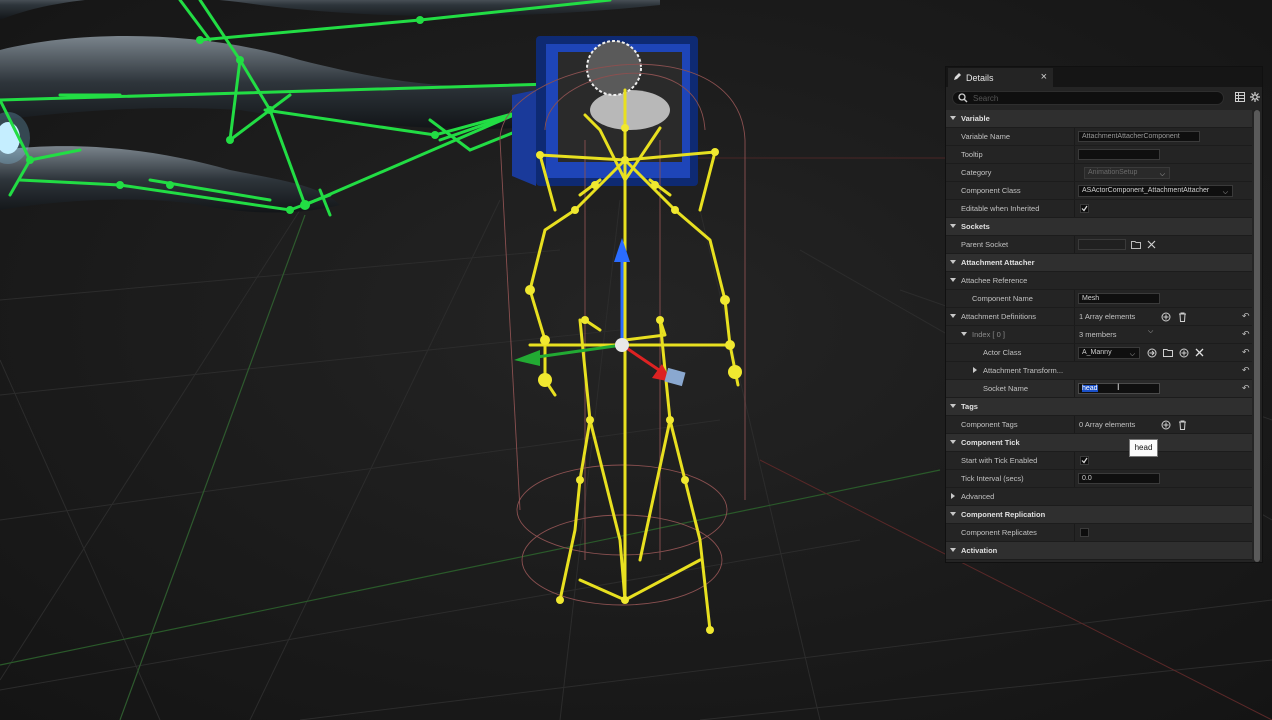 This screenshot has width=1272, height=720. What do you see at coordinates (1107, 316) in the screenshot?
I see `attachment-definitions-count: 1 Array elements` at bounding box center [1107, 316].